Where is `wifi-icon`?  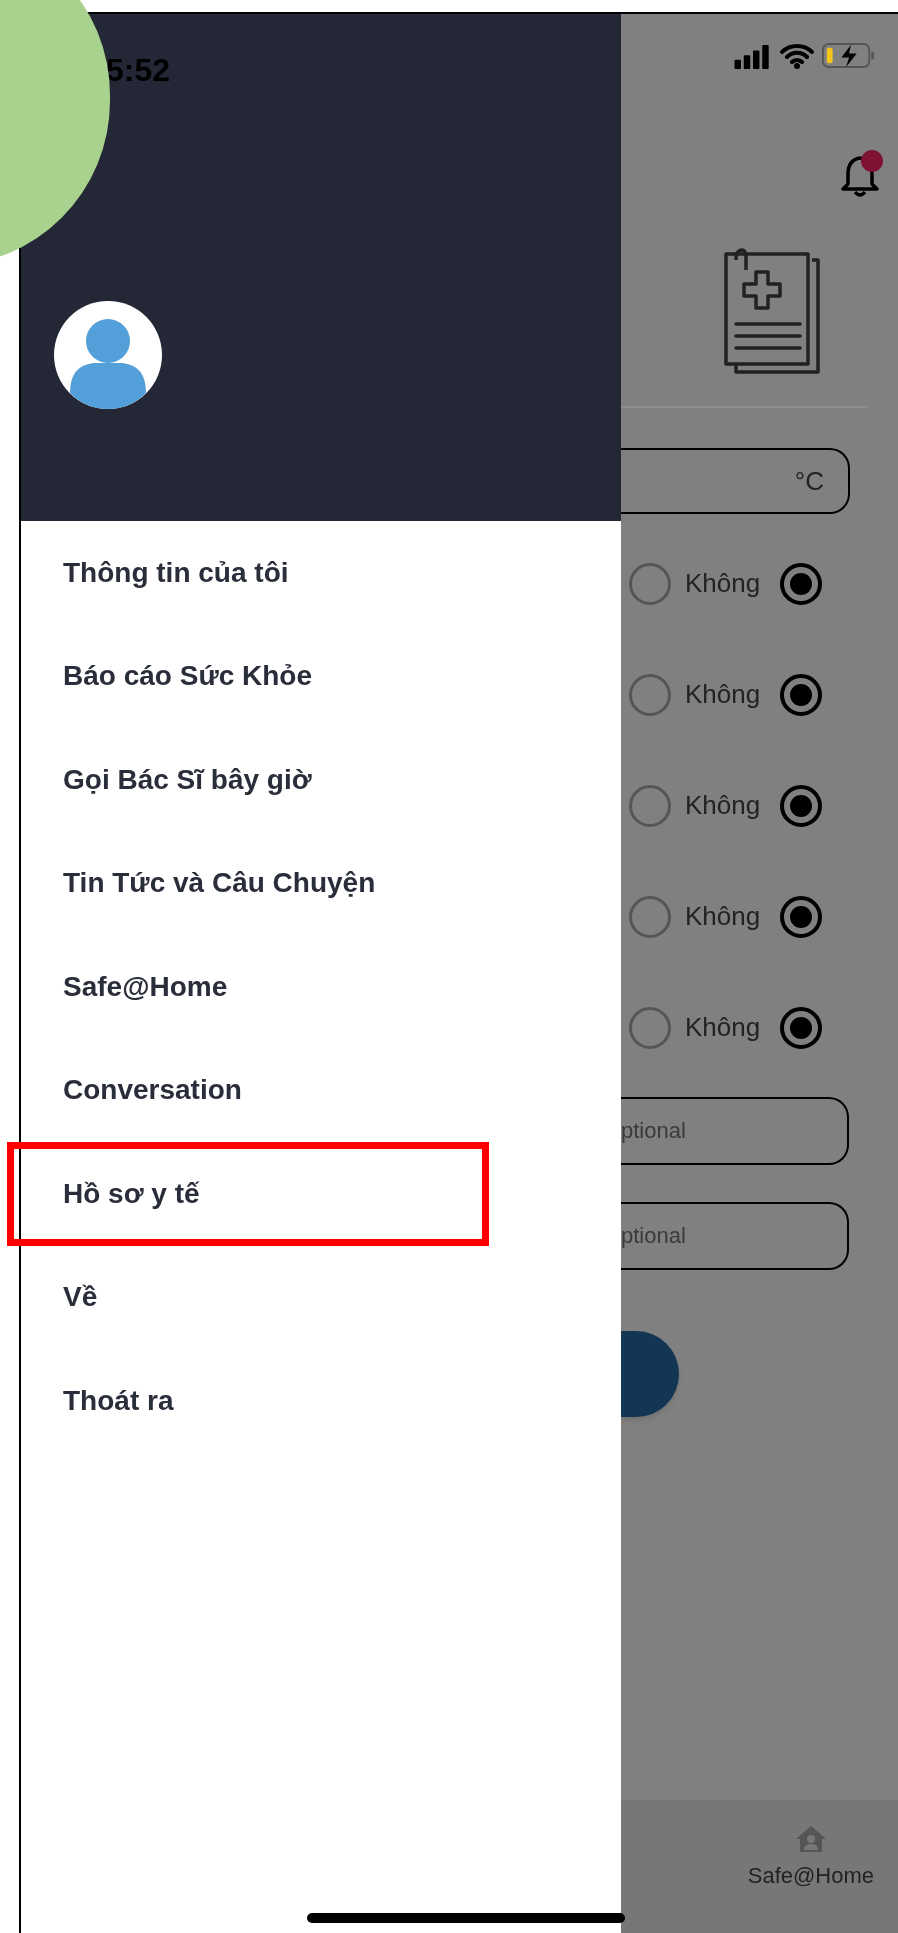
wifi-icon is located at coordinates (797, 56).